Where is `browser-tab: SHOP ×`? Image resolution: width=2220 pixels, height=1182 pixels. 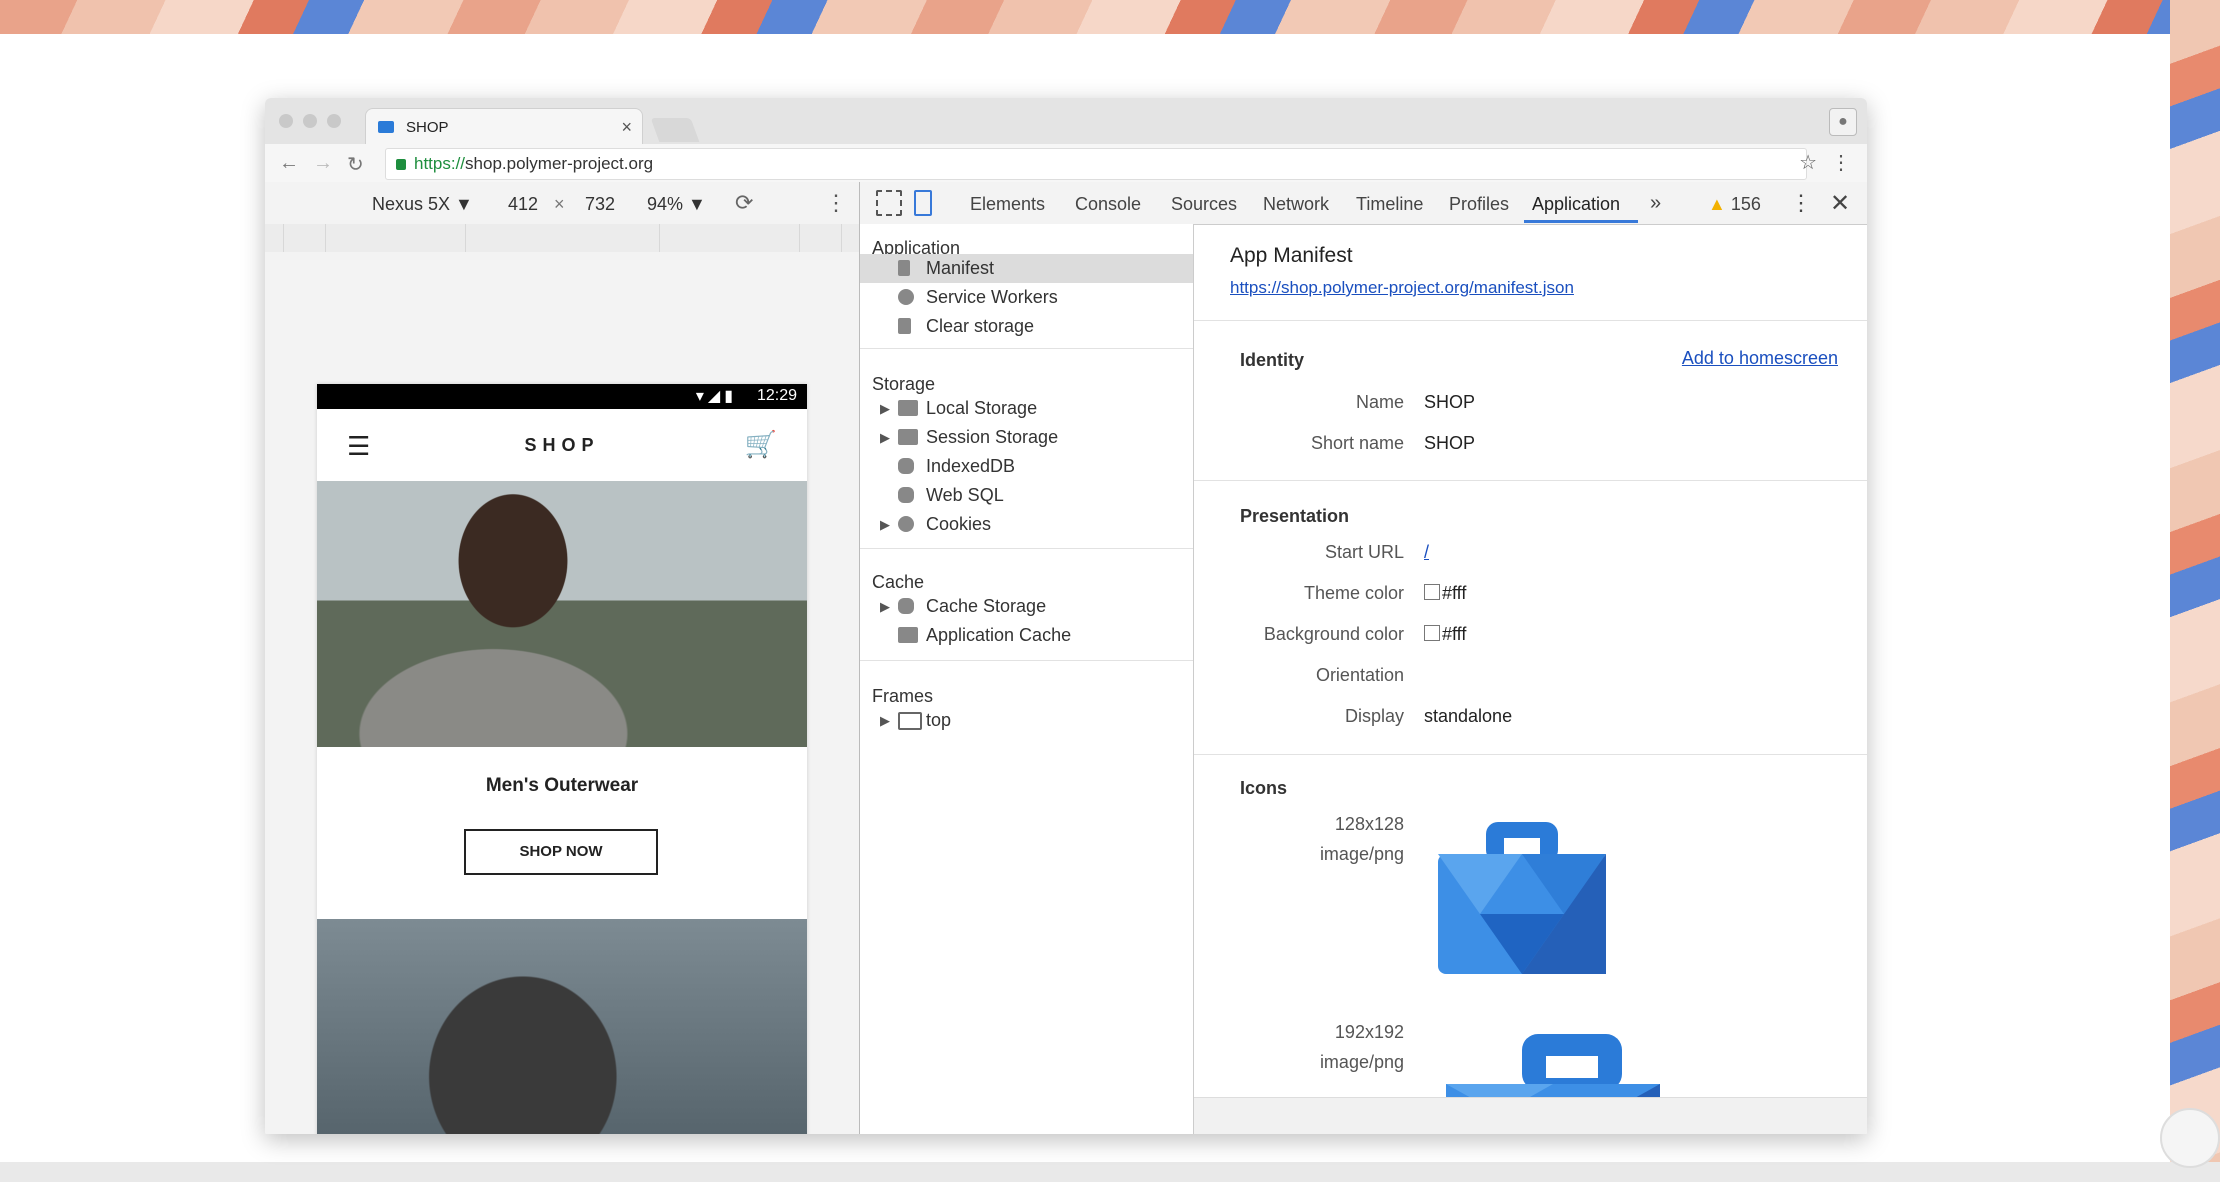 browser-tab: SHOP × is located at coordinates (504, 126).